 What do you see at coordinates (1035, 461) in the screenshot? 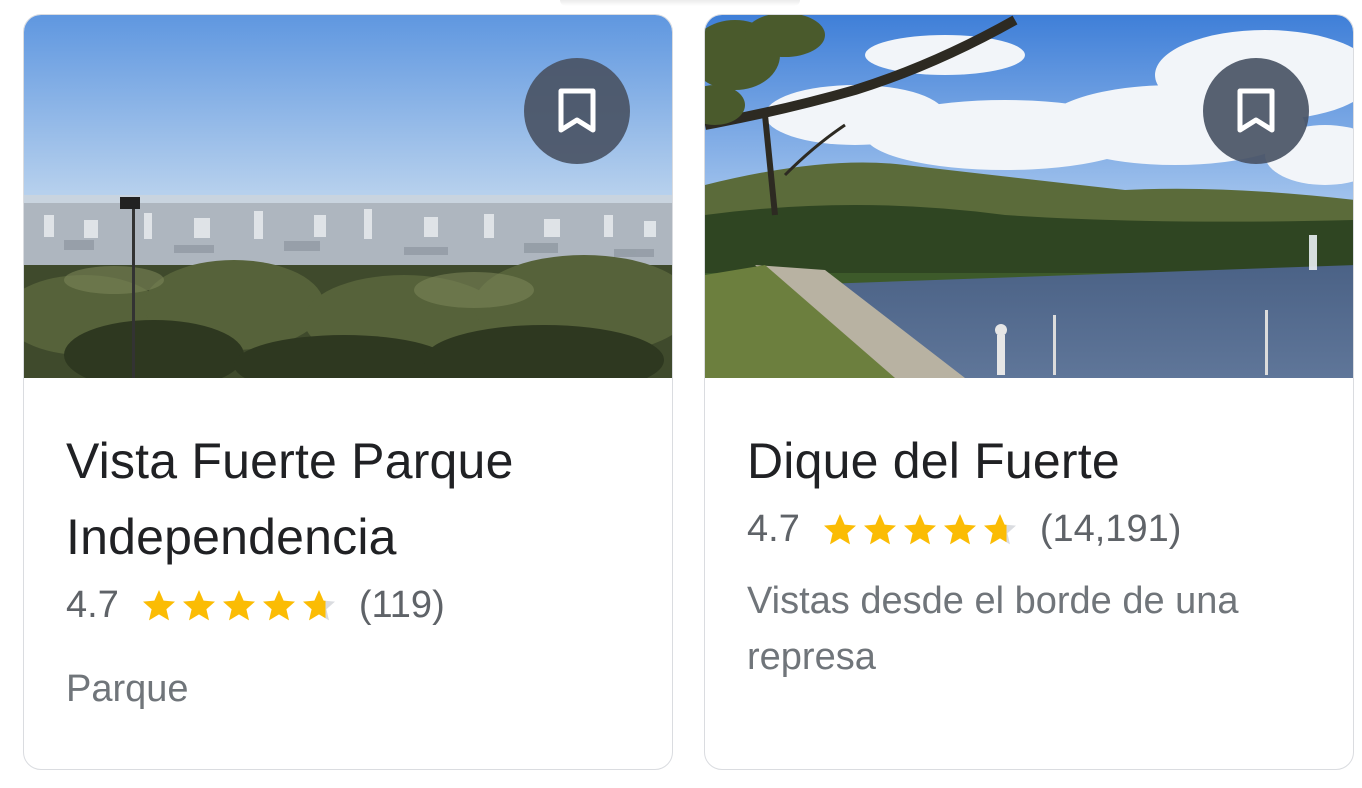
I see `place-title: Dique del Fuerte` at bounding box center [1035, 461].